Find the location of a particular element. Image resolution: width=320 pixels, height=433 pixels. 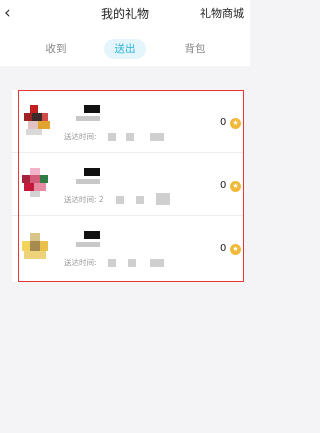

sent-time-label: 送达时间: 2 is located at coordinates (84, 199).